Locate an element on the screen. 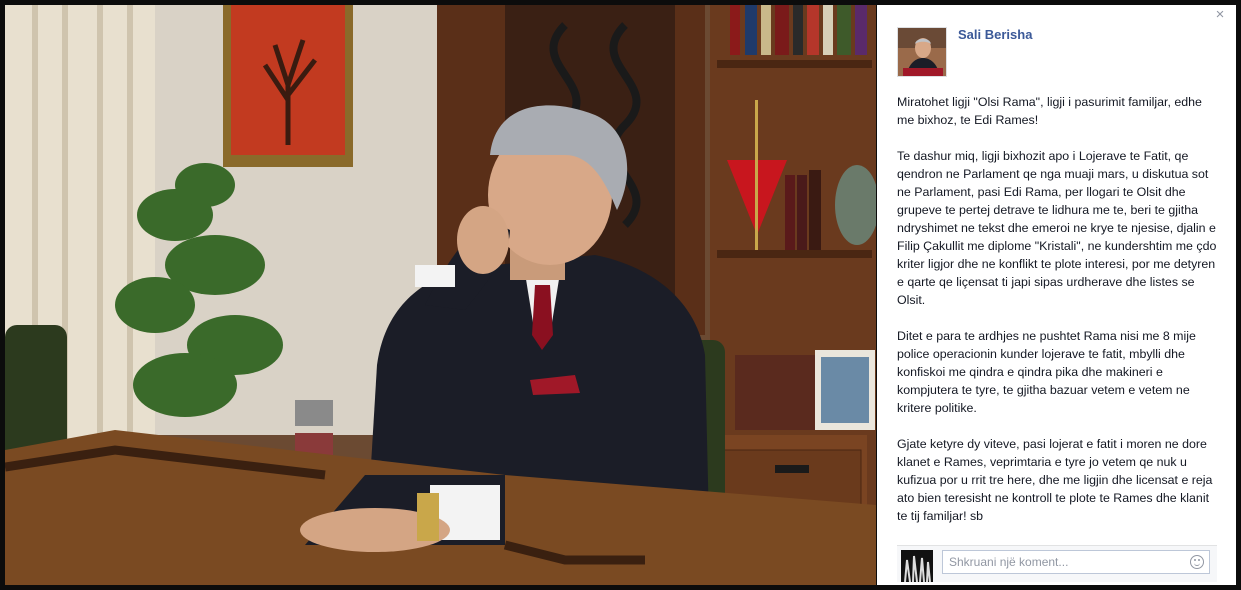 The height and width of the screenshot is (590, 1241). author-avatar is located at coordinates (922, 52).